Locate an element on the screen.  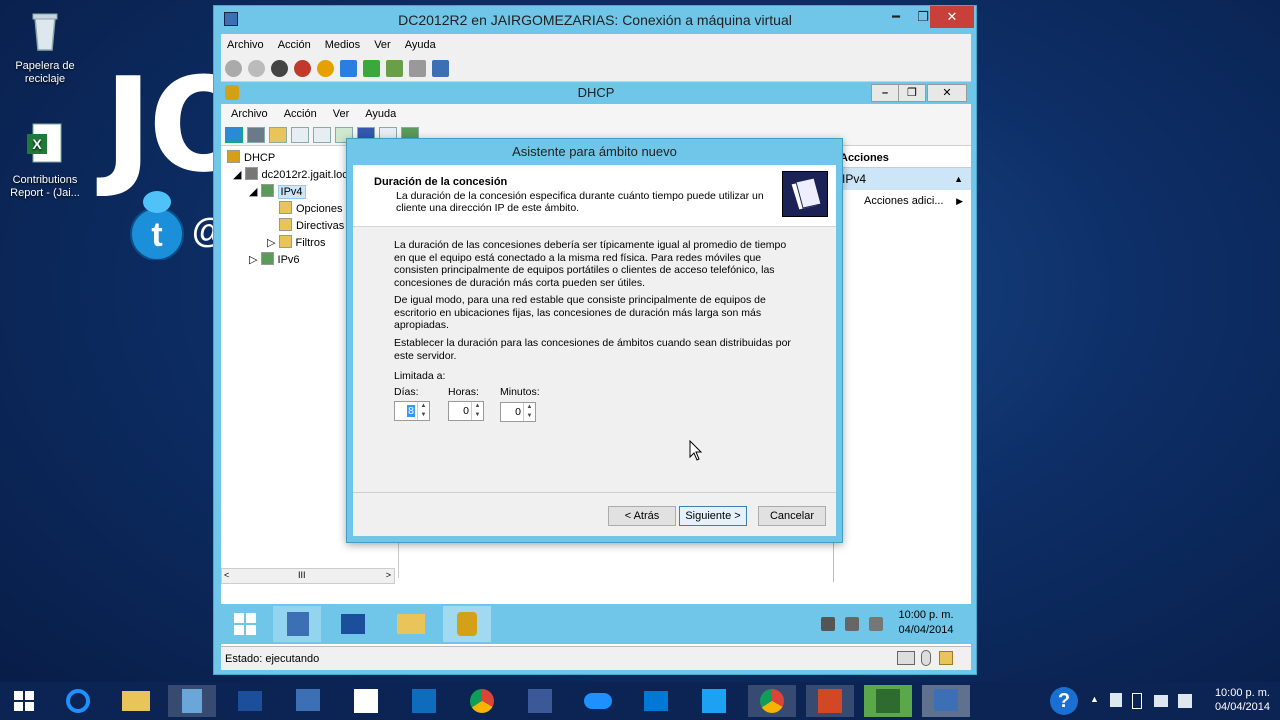
scroll-grip: III is located at coordinates (302, 575).